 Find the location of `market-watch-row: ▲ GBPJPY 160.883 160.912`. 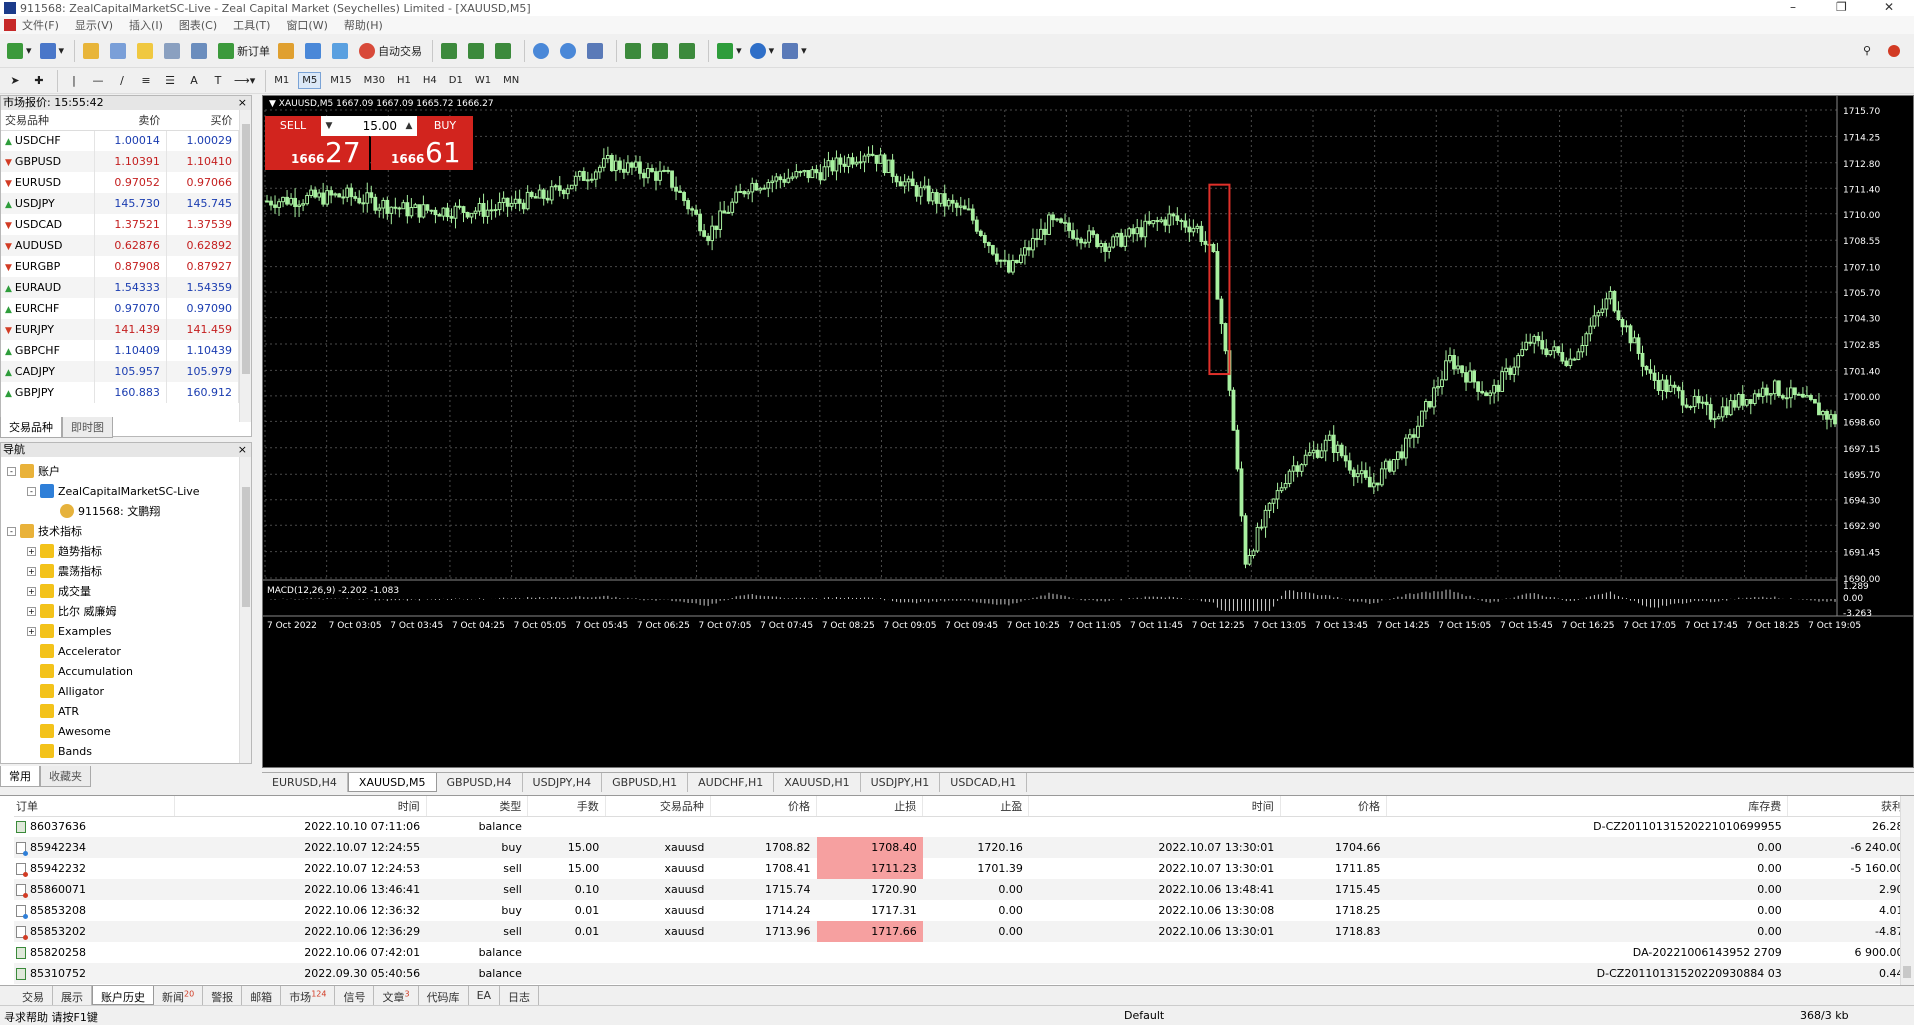

market-watch-row: ▲ GBPJPY 160.883 160.912 is located at coordinates (120, 392).